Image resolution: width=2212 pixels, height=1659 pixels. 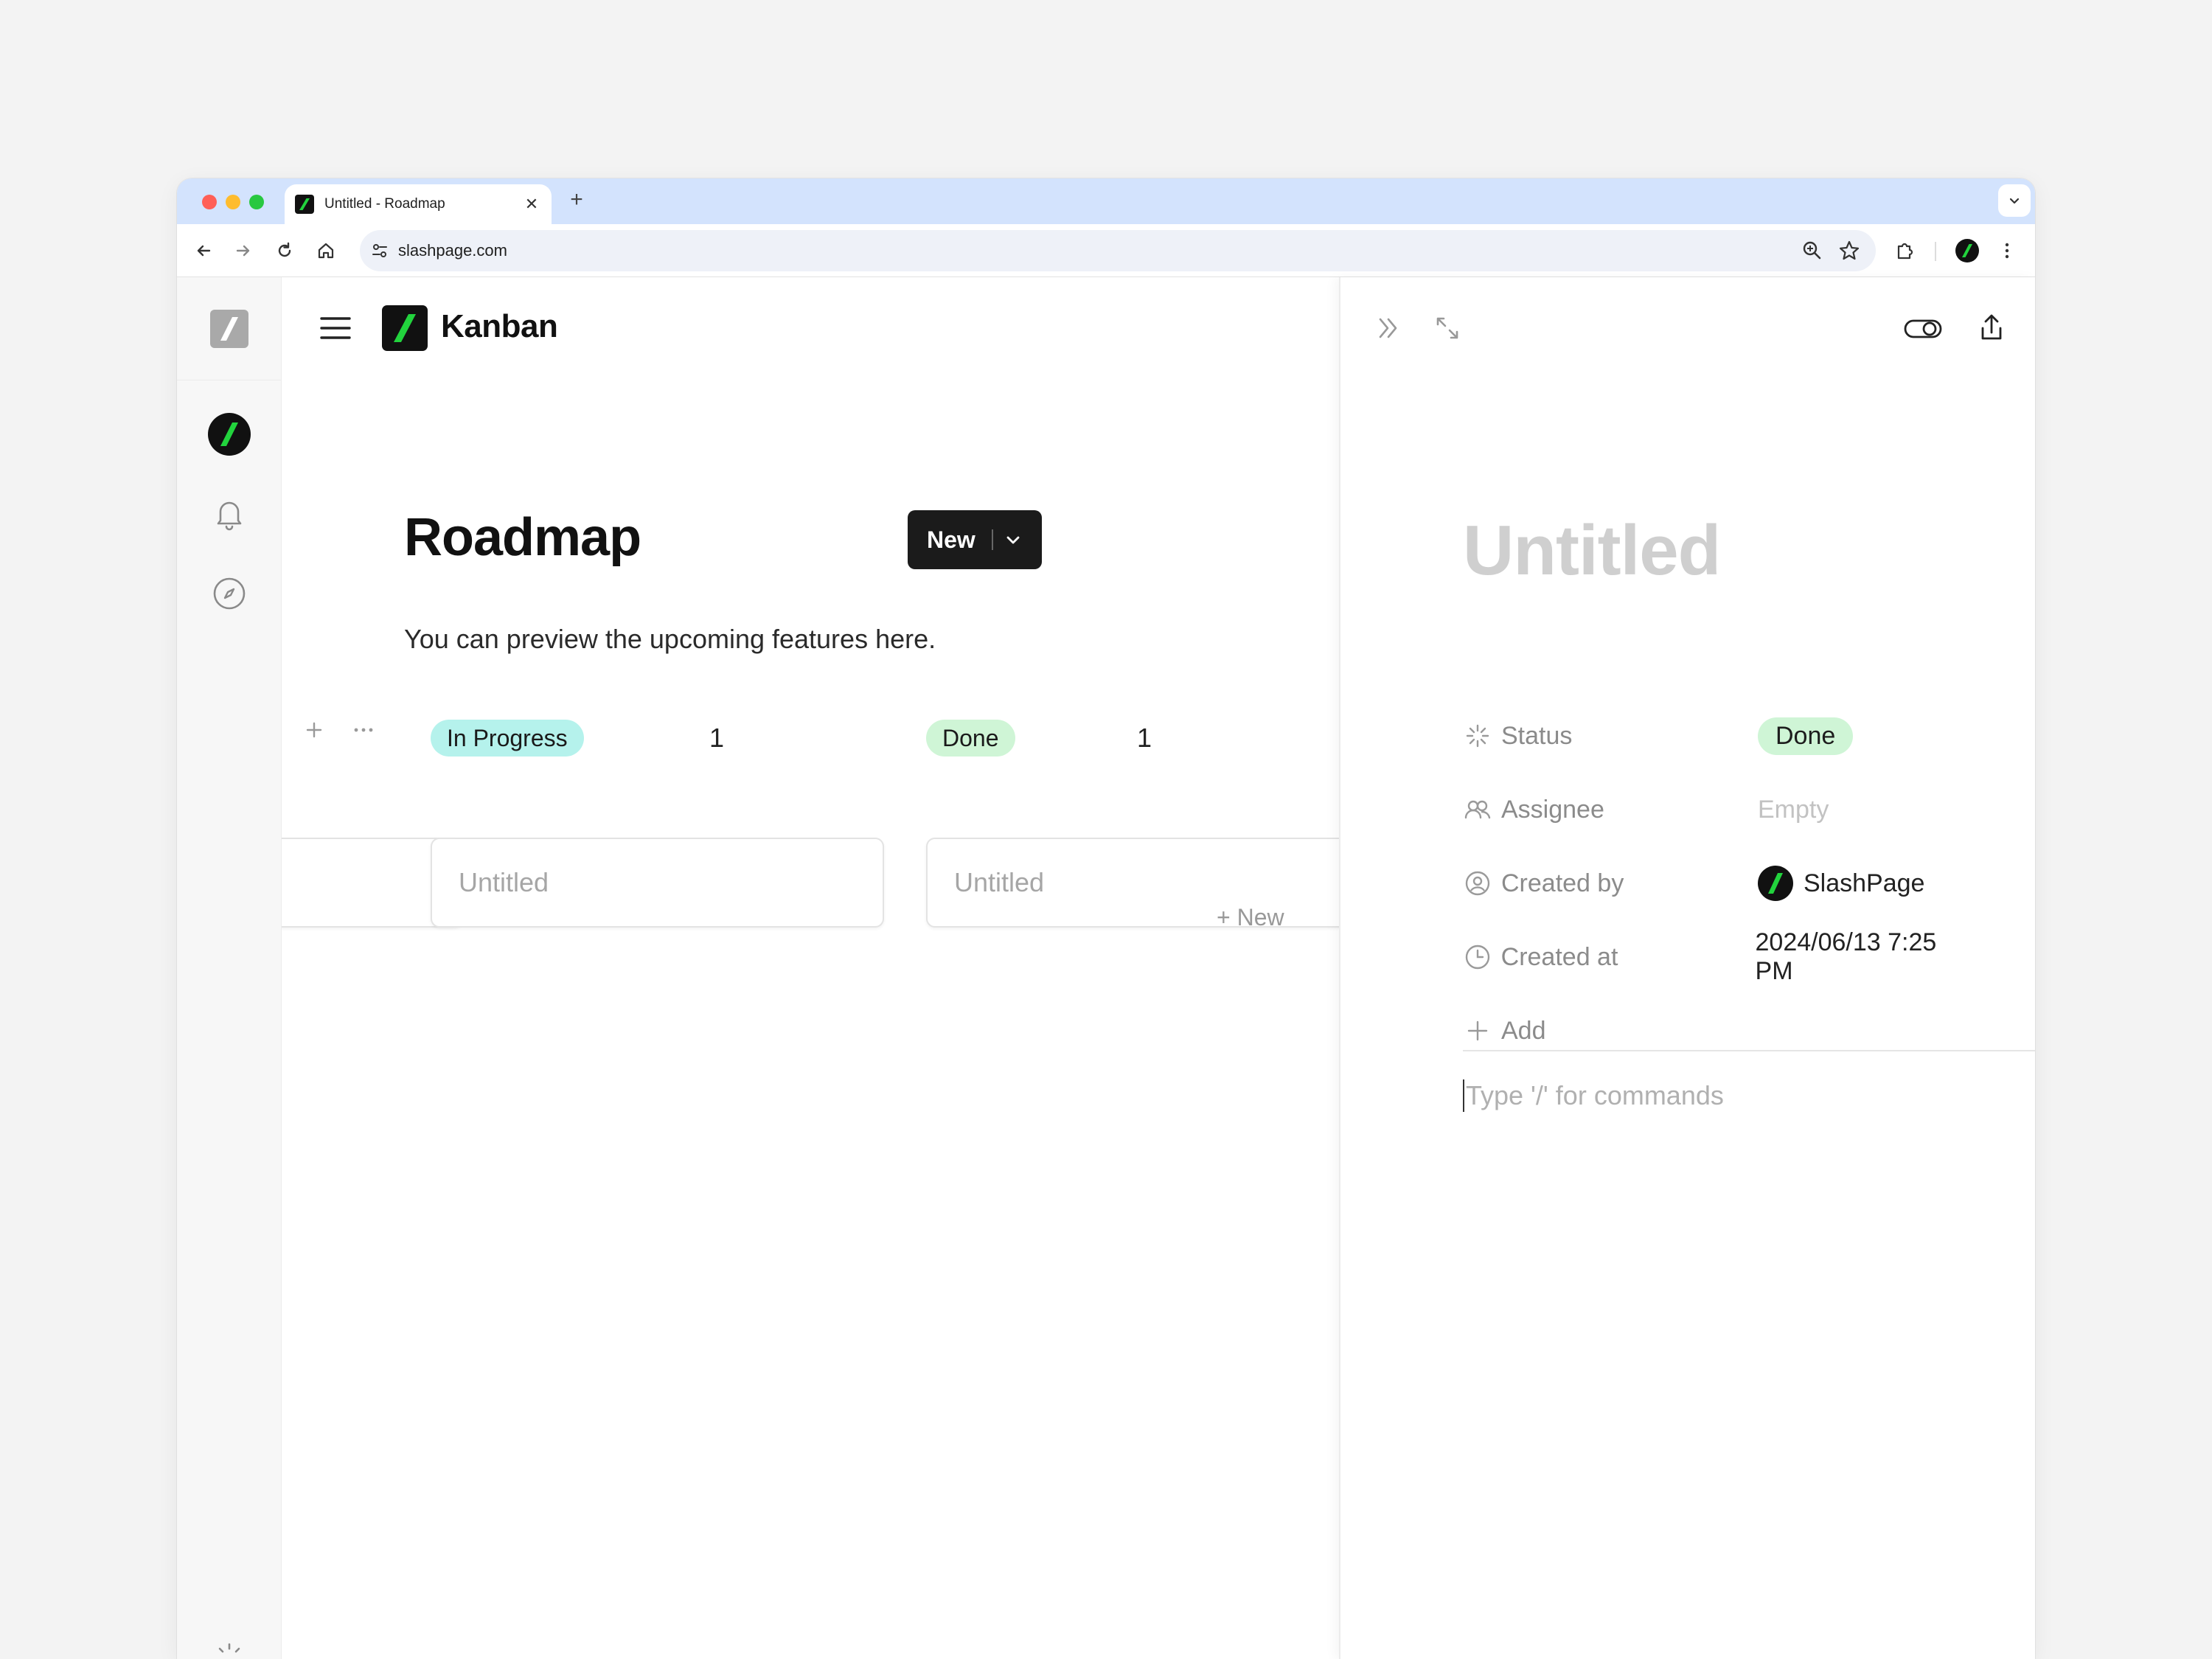 What do you see at coordinates (1849, 250) in the screenshot?
I see `bookmark-star-icon` at bounding box center [1849, 250].